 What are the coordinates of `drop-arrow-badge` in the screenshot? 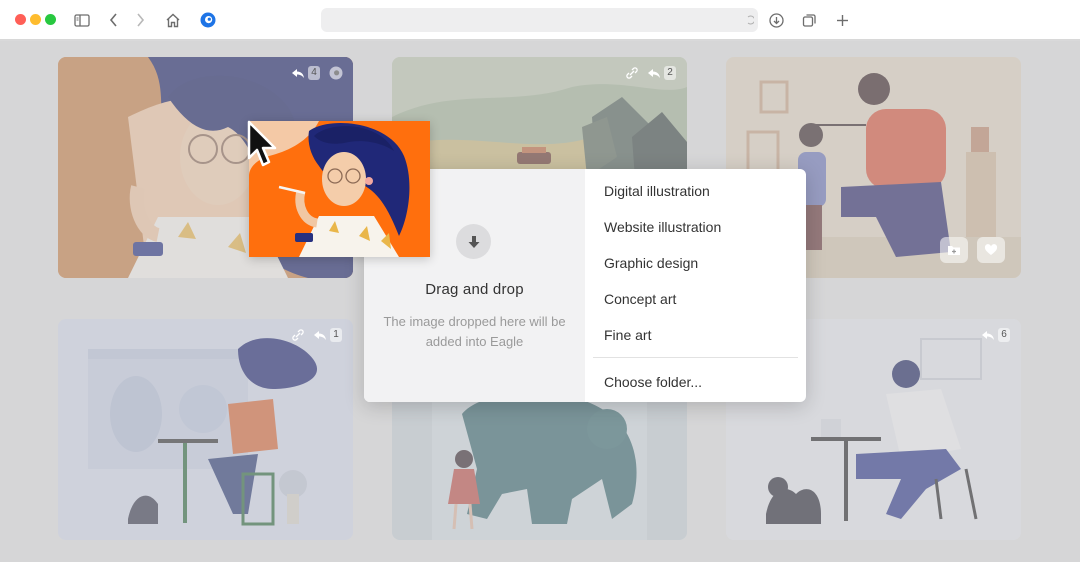 It's located at (473, 241).